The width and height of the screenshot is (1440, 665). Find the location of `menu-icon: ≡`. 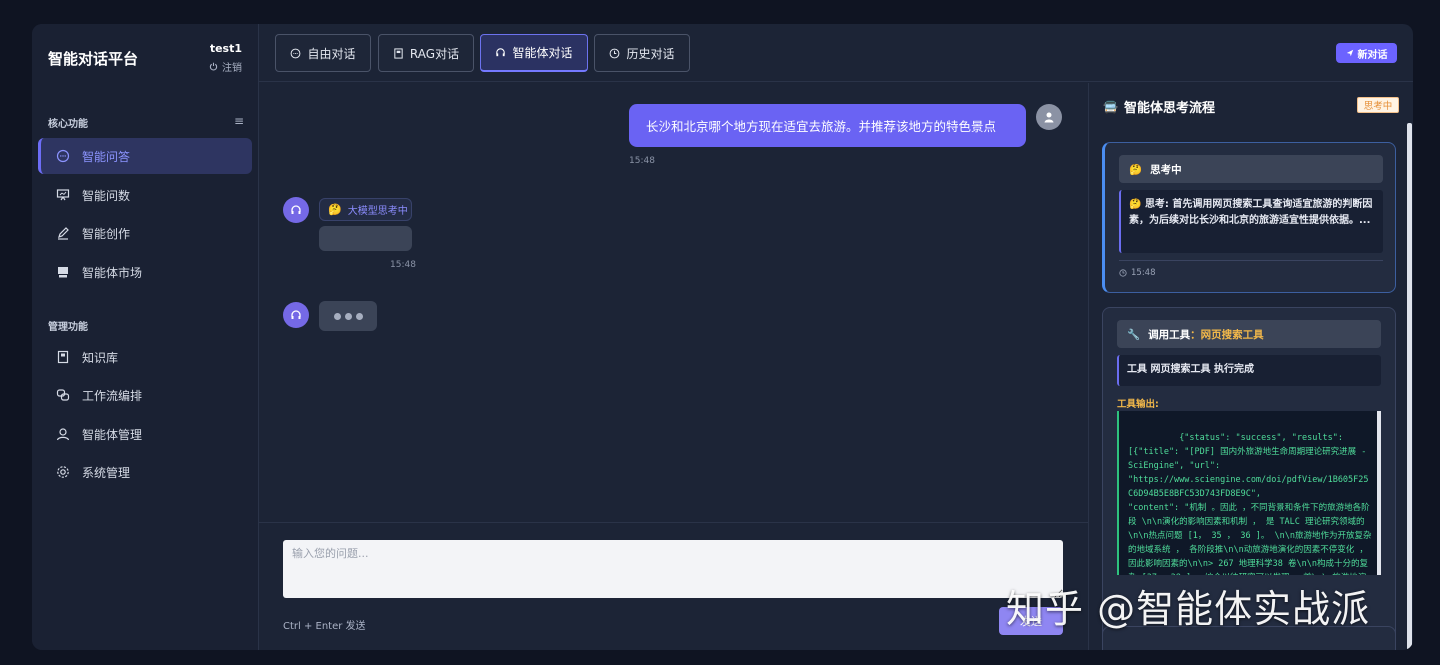

menu-icon: ≡ is located at coordinates (239, 121).